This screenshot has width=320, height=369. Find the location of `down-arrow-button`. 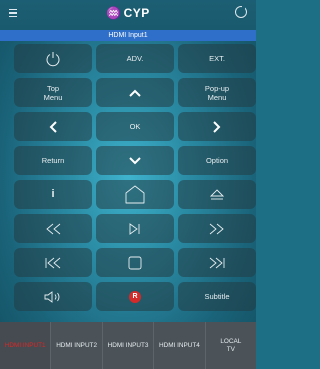

down-arrow-button is located at coordinates (135, 160).